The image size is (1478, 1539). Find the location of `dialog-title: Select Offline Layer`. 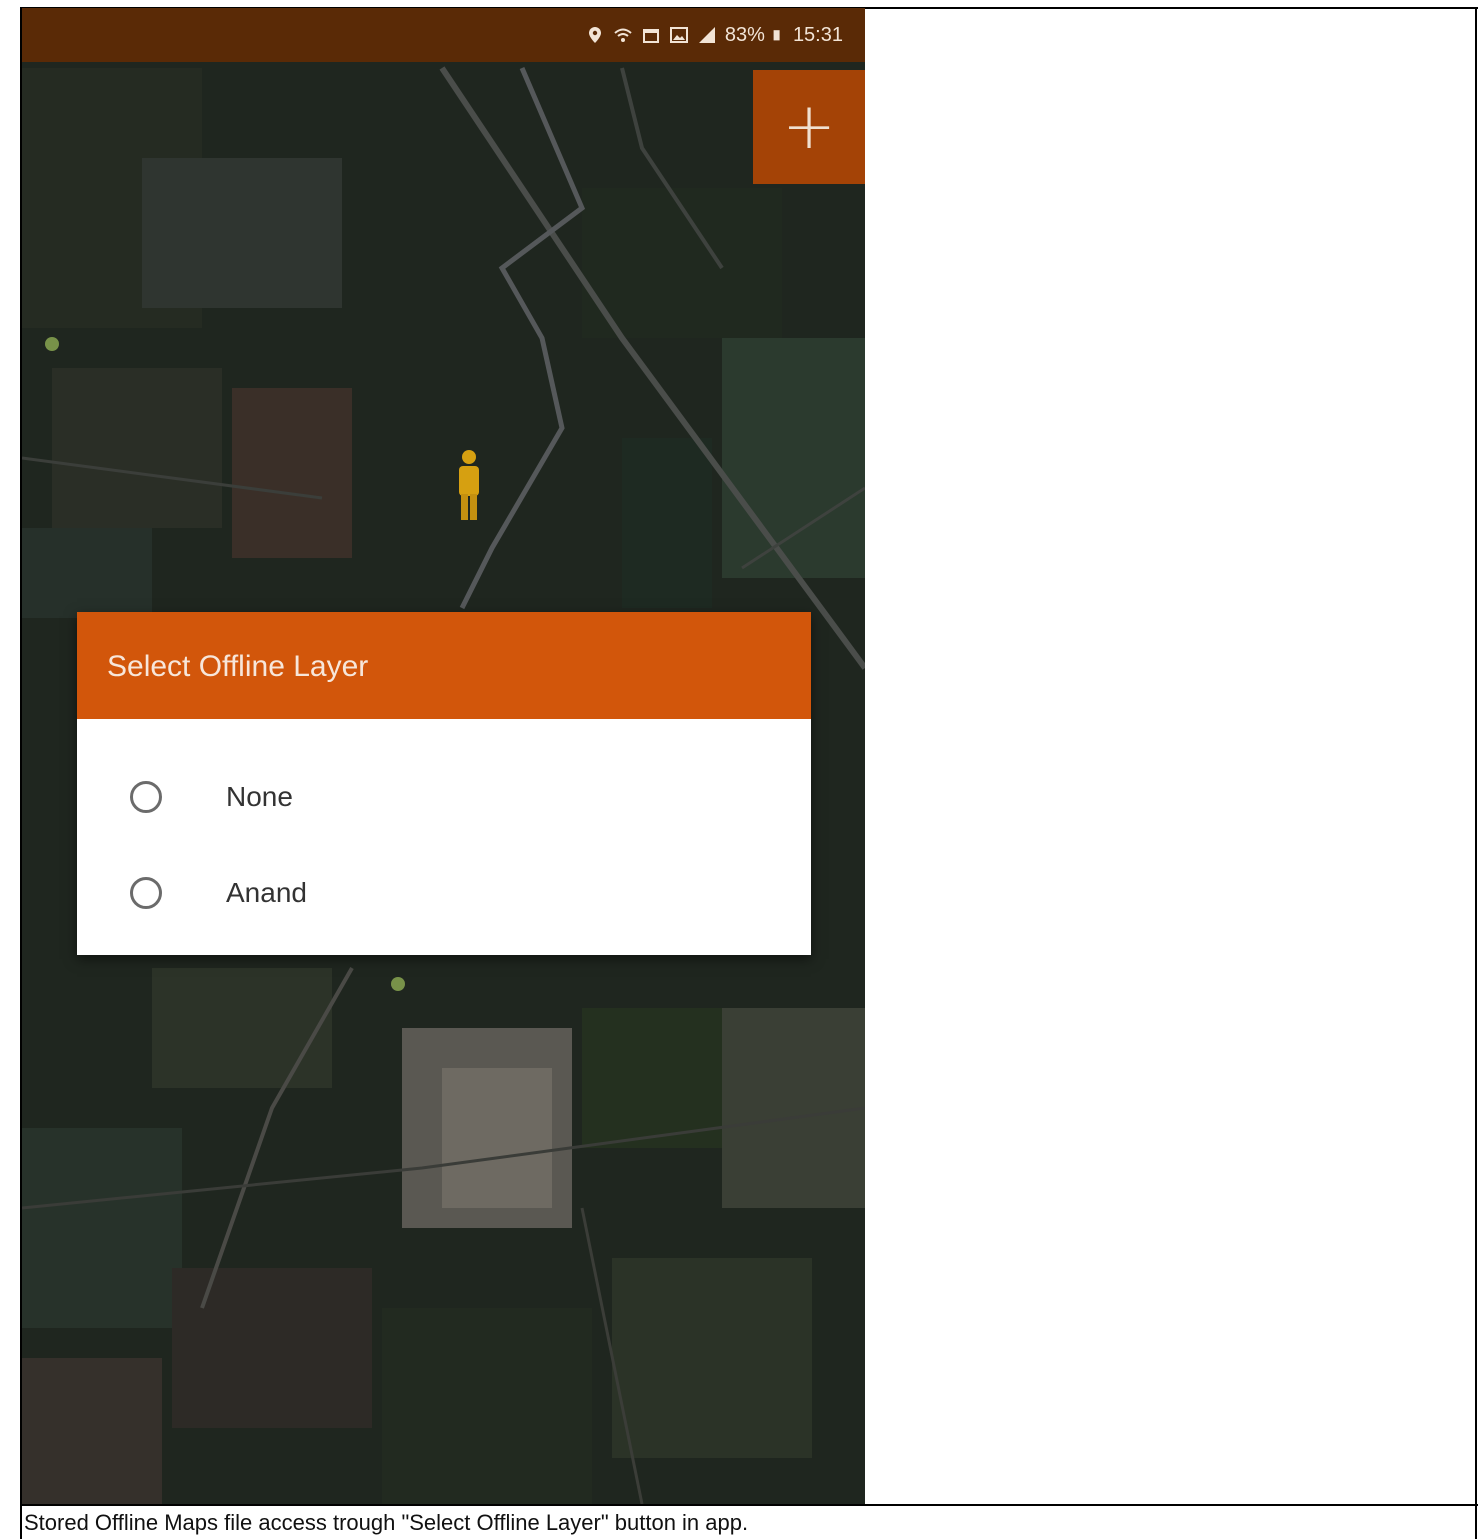

dialog-title: Select Offline Layer is located at coordinates (238, 666).